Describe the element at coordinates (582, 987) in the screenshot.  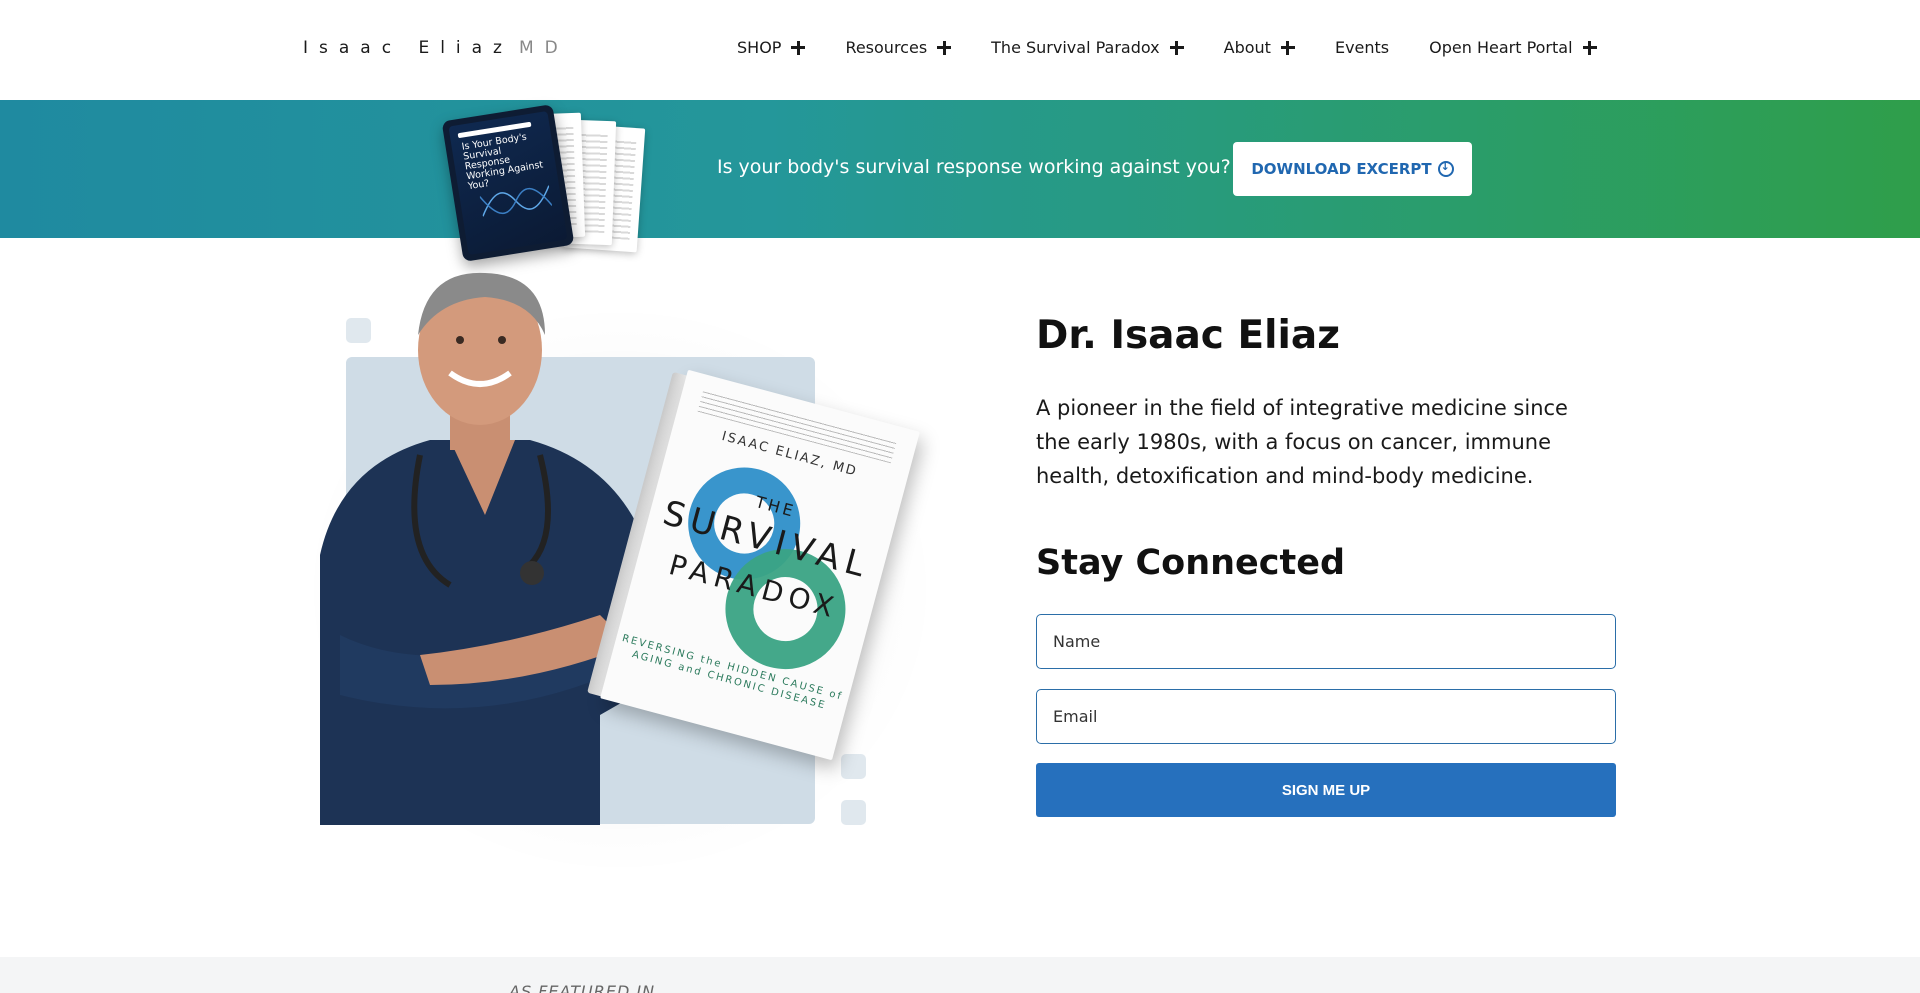
I see `featured-in-label: AS FEATURED IN` at that location.